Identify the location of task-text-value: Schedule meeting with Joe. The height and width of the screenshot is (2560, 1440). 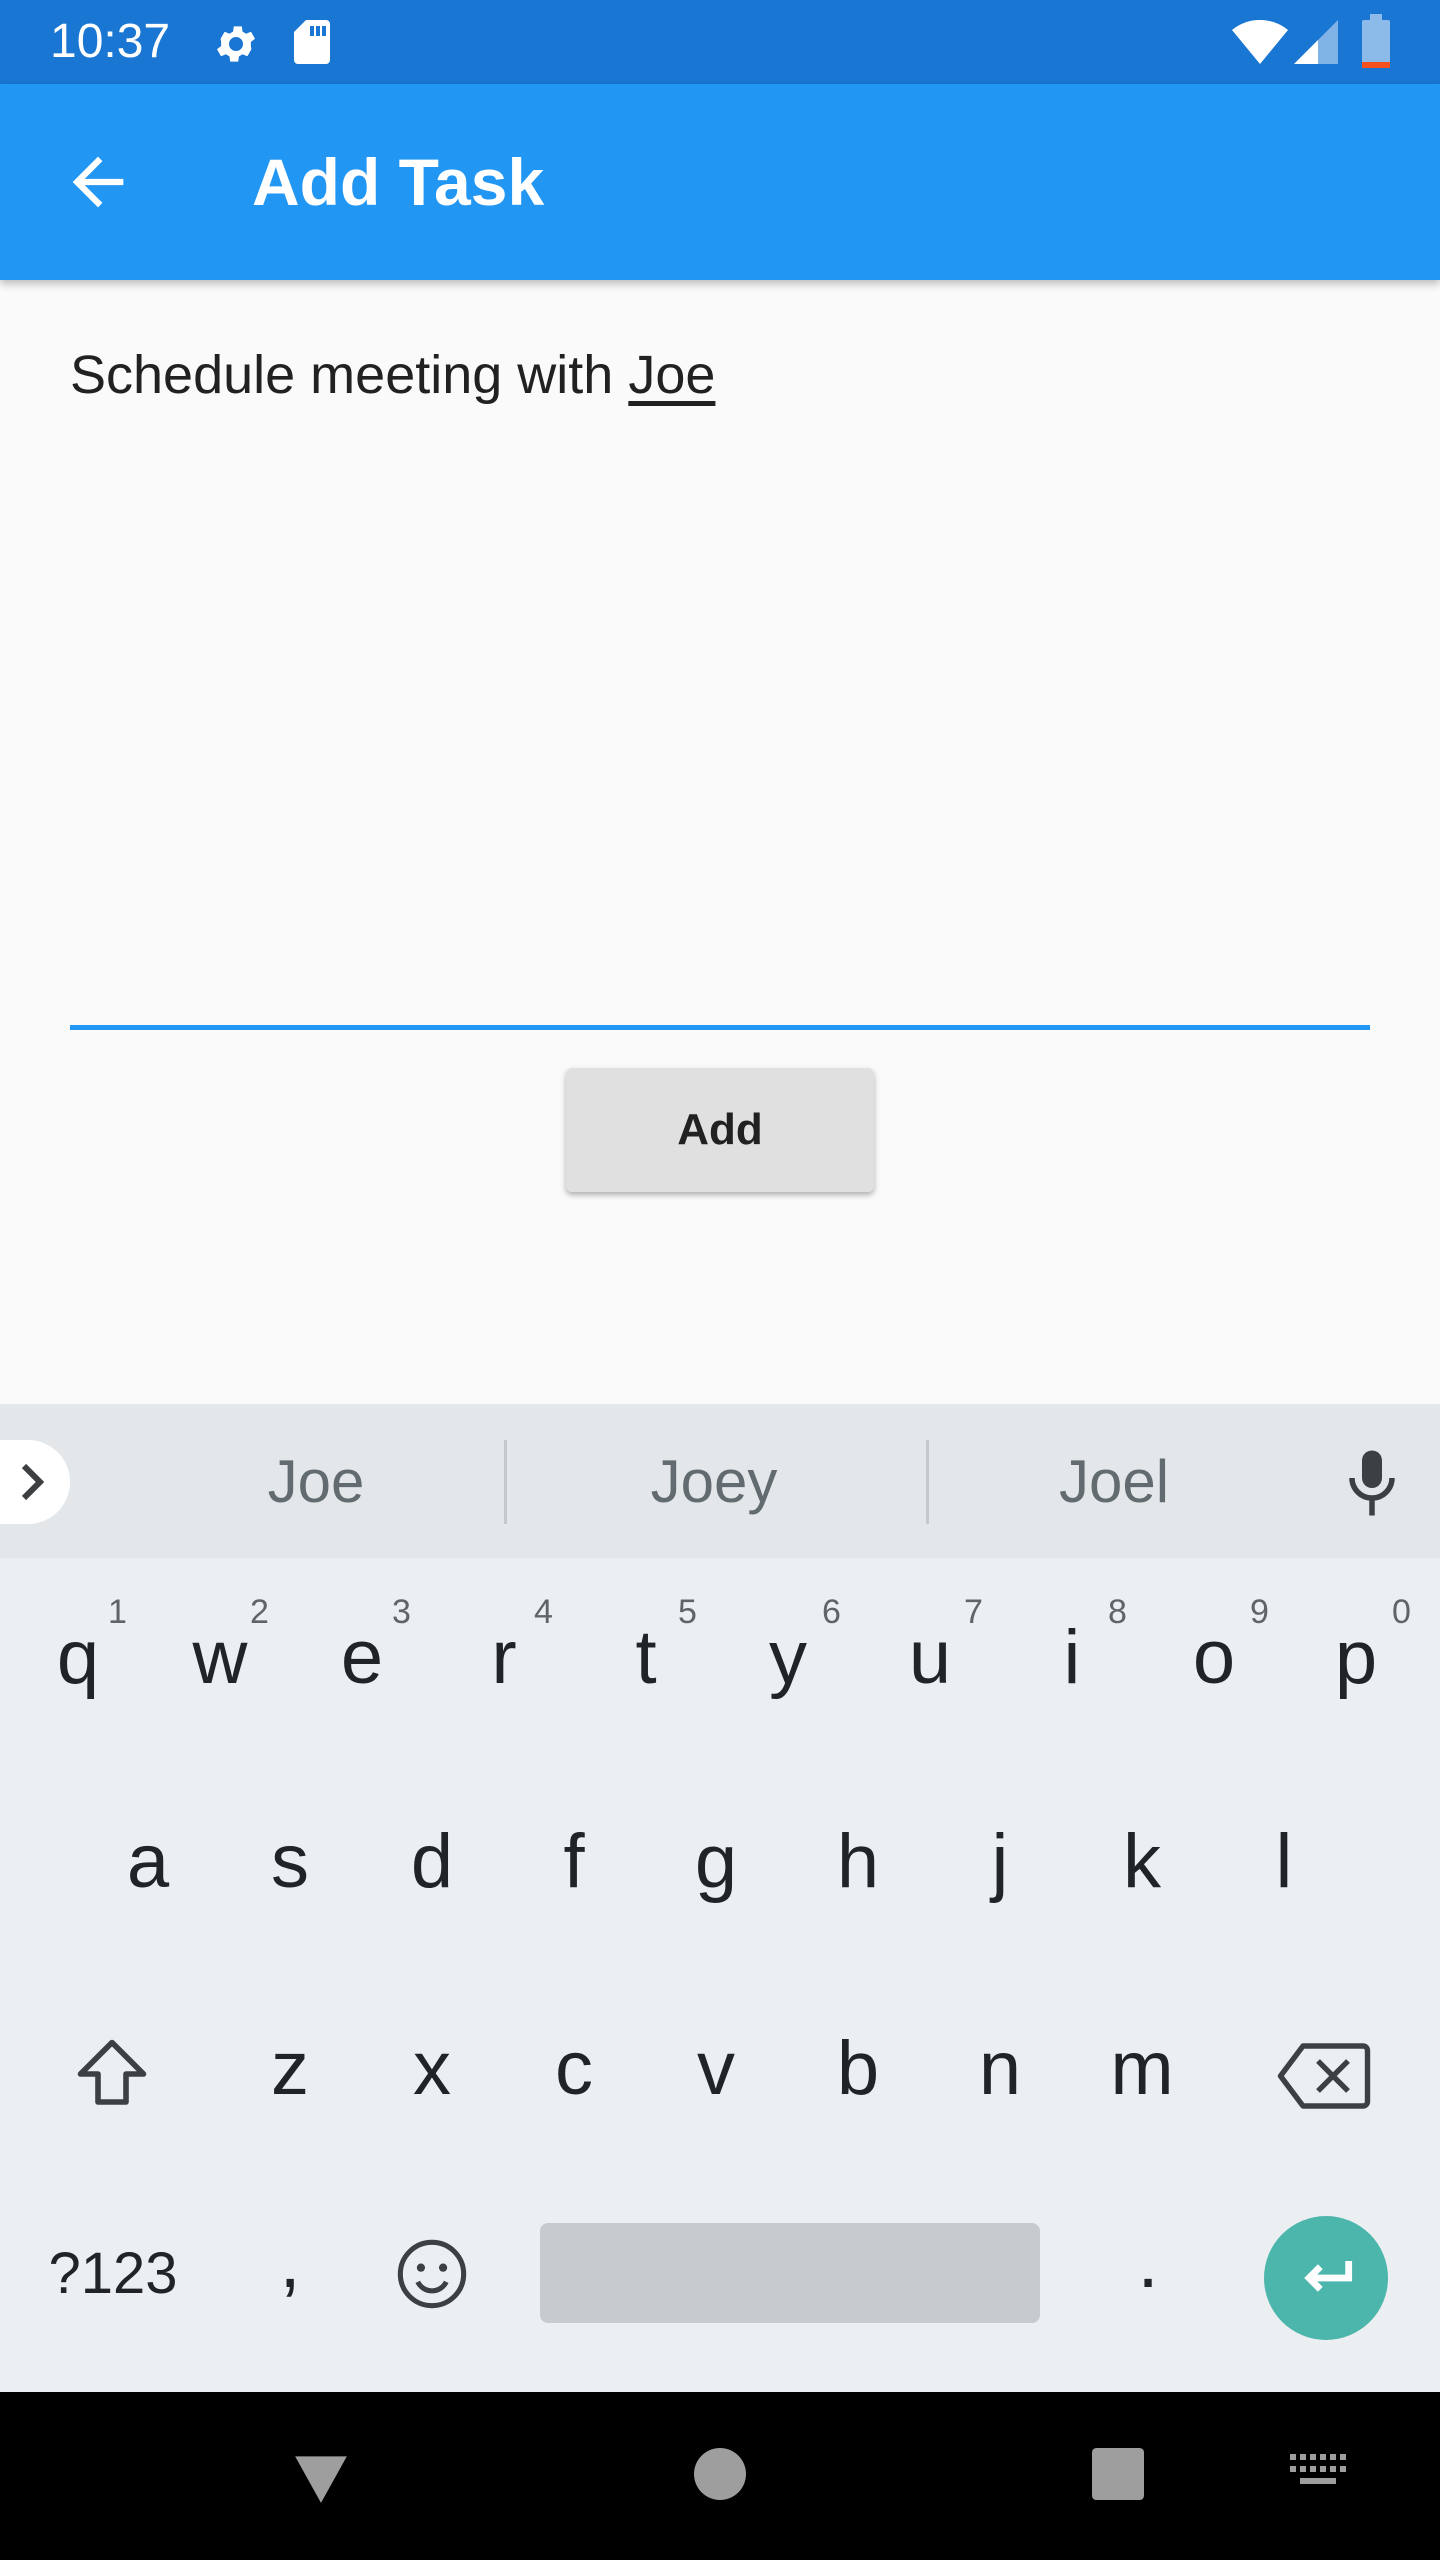
(392, 375).